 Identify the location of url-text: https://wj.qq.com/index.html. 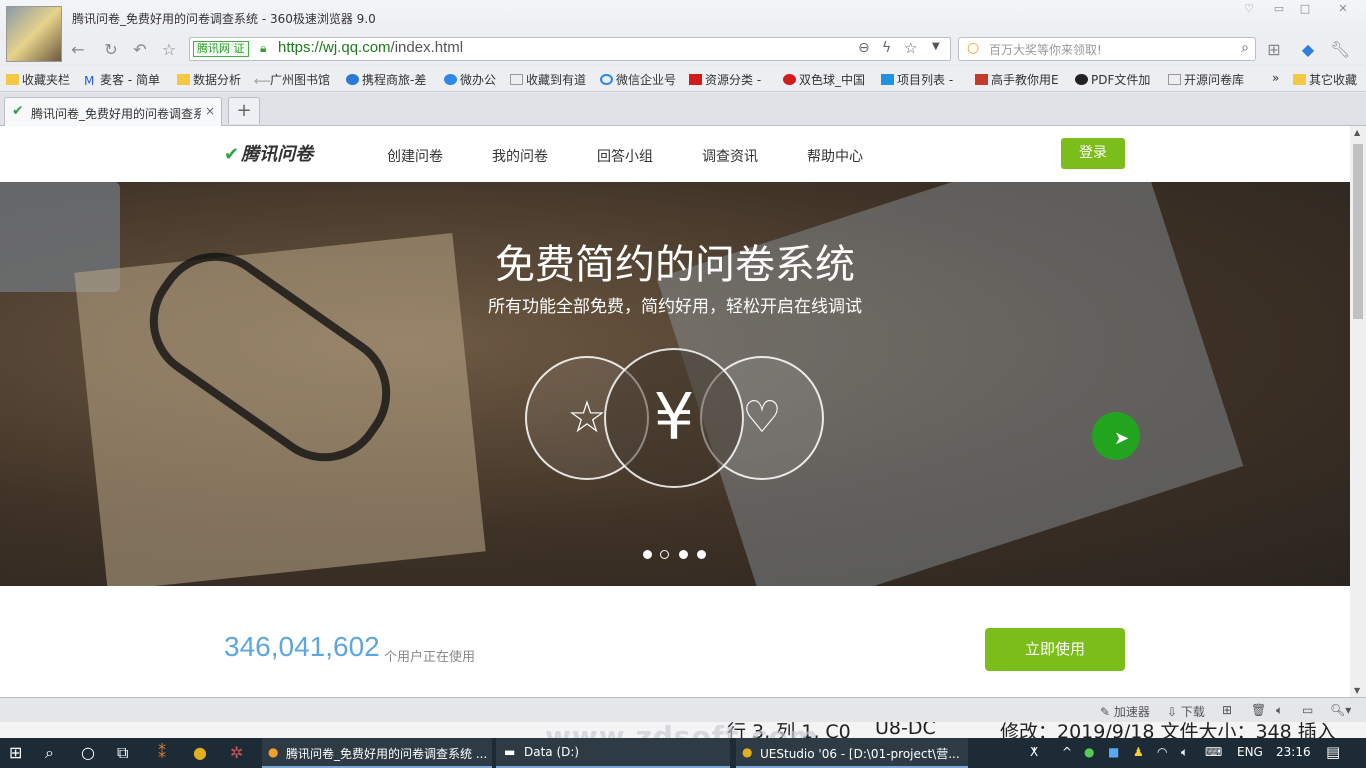
(370, 47).